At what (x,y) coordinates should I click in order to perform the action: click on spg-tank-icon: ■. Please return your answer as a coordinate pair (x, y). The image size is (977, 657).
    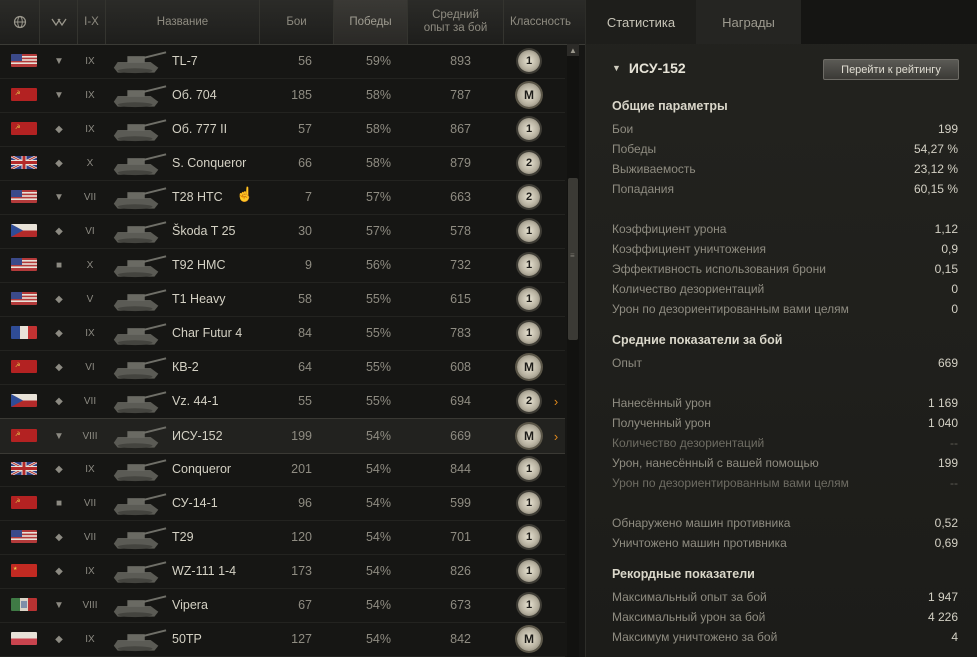
    Looking at the image, I should click on (59, 265).